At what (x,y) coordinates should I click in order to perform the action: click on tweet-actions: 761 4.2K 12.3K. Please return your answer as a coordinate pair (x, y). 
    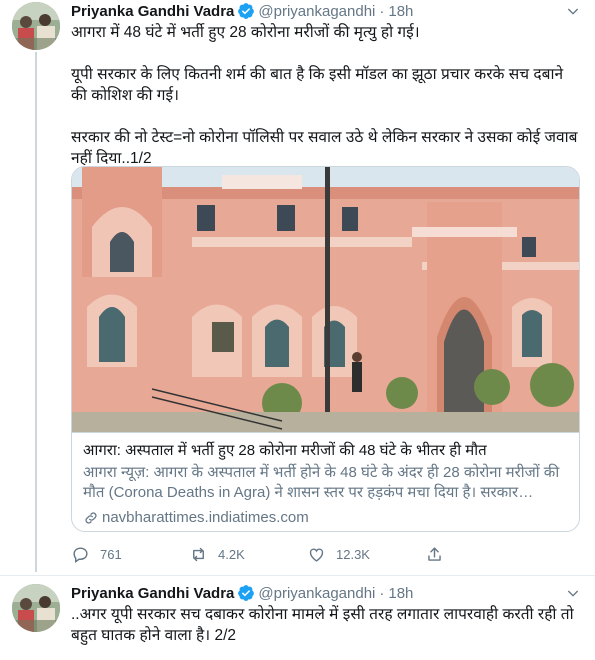
    Looking at the image, I should click on (291, 554).